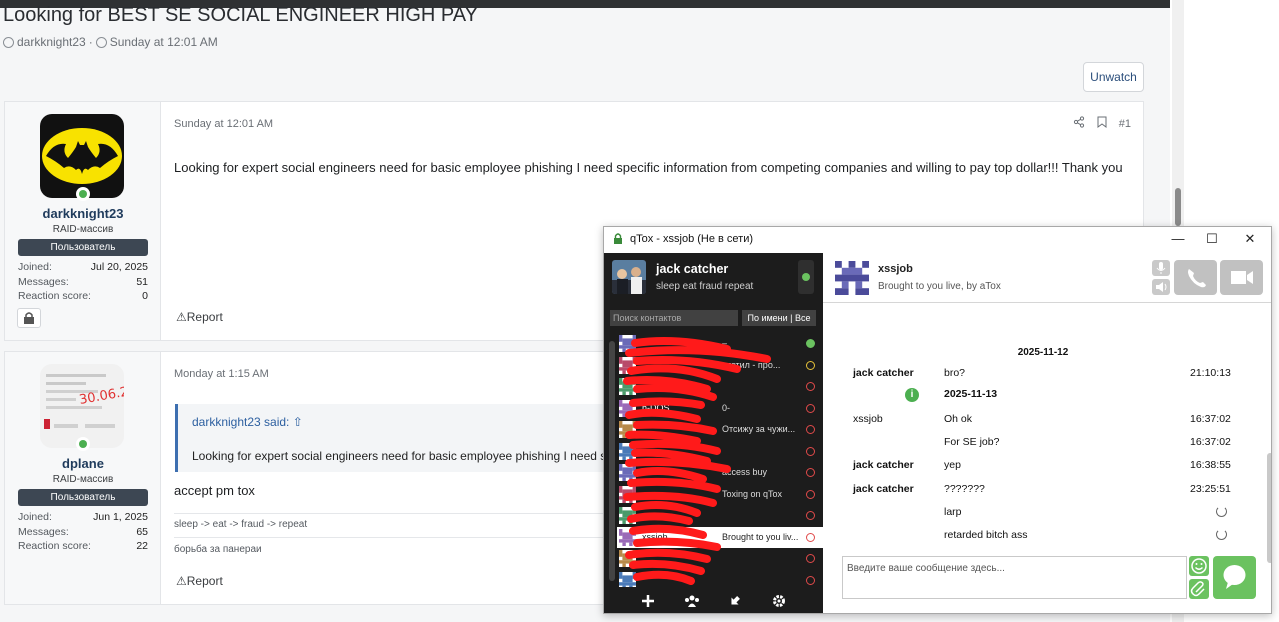 The height and width of the screenshot is (622, 1279). Describe the element at coordinates (692, 239) in the screenshot. I see `qtox-window-title: qTox - xssjob (Не в сети)` at that location.